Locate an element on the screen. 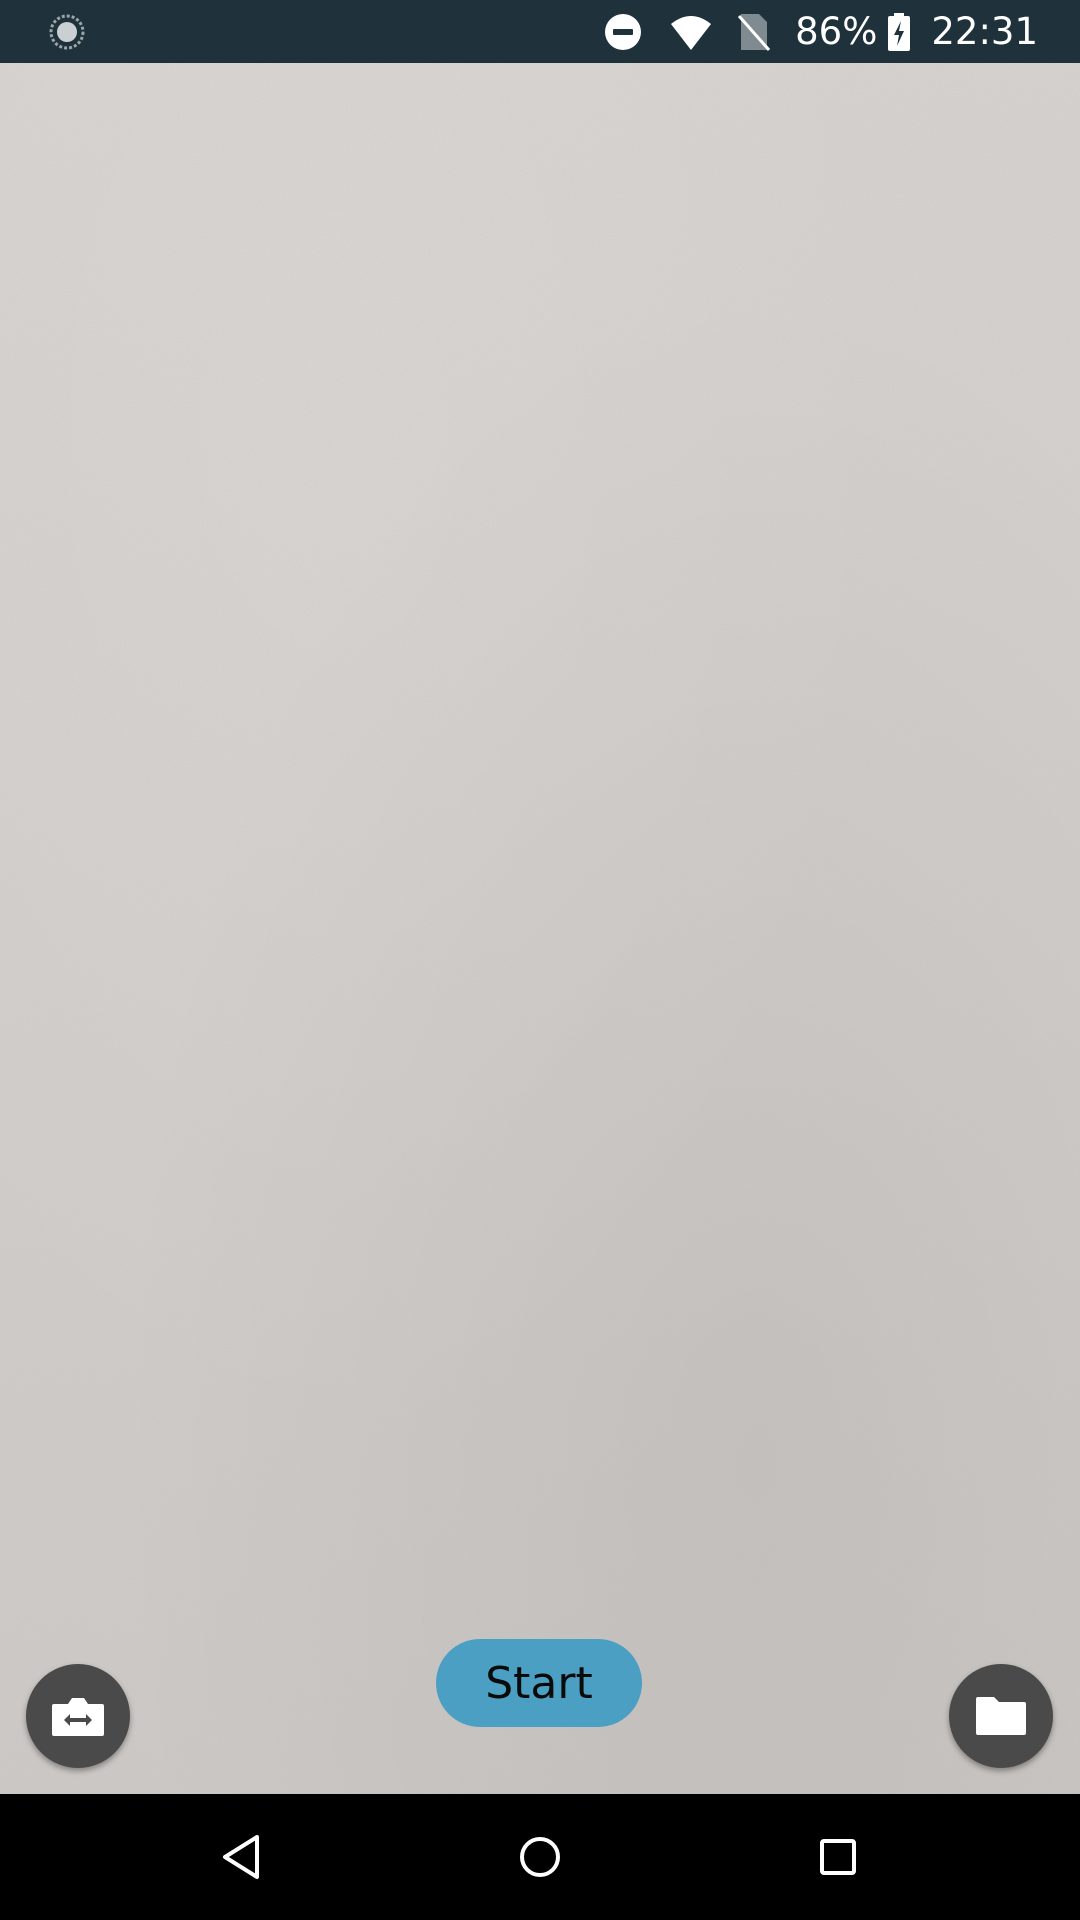 This screenshot has width=1080, height=1920. wifi-icon is located at coordinates (691, 32).